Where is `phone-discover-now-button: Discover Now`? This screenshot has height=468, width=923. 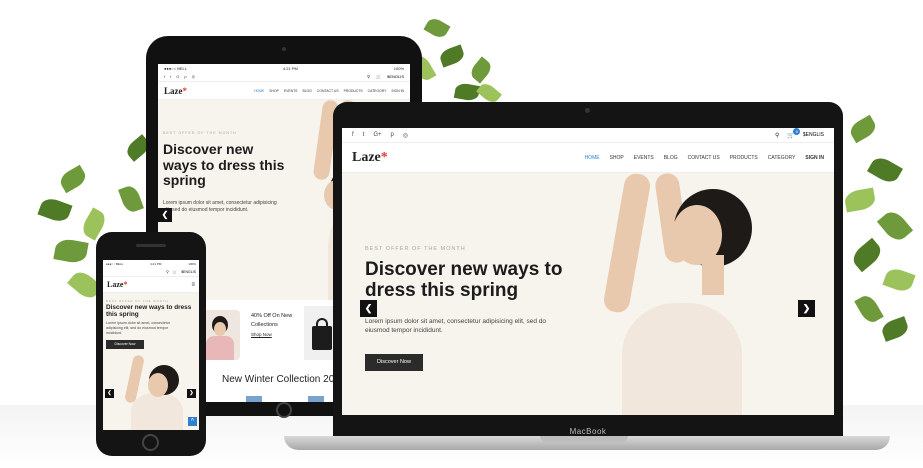 phone-discover-now-button: Discover Now is located at coordinates (125, 344).